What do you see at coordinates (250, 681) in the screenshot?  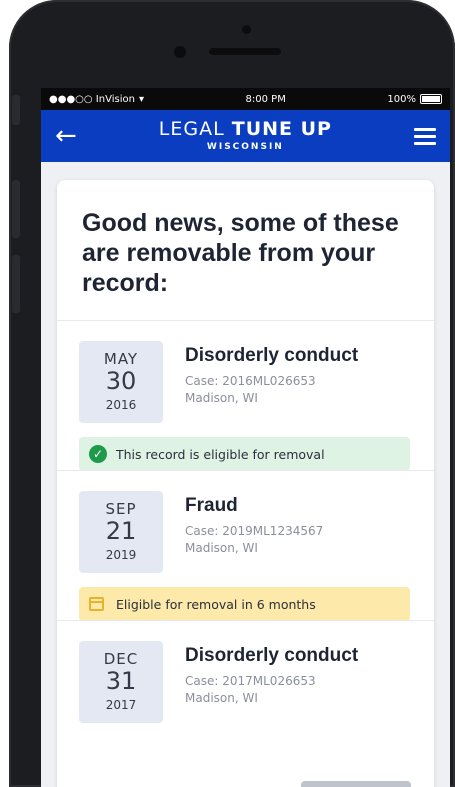 I see `record-case-number: Case: 2017ML026653` at bounding box center [250, 681].